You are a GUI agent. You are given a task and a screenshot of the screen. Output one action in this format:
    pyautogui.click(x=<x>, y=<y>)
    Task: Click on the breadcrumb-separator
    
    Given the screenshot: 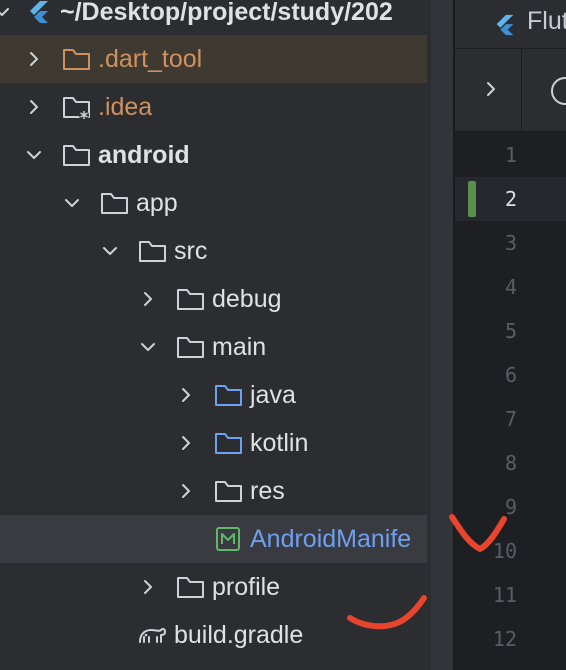 What is the action you would take?
    pyautogui.click(x=521, y=90)
    